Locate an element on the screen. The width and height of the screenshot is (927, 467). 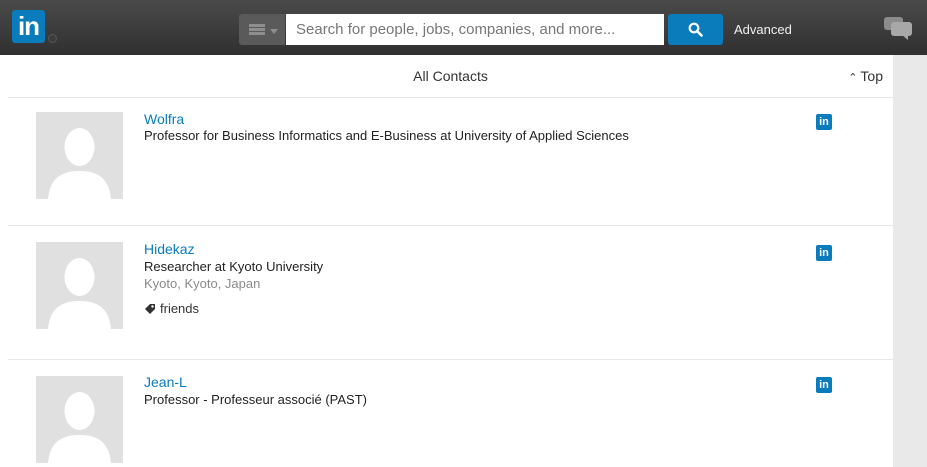
contact-tag: friends is located at coordinates (171, 308).